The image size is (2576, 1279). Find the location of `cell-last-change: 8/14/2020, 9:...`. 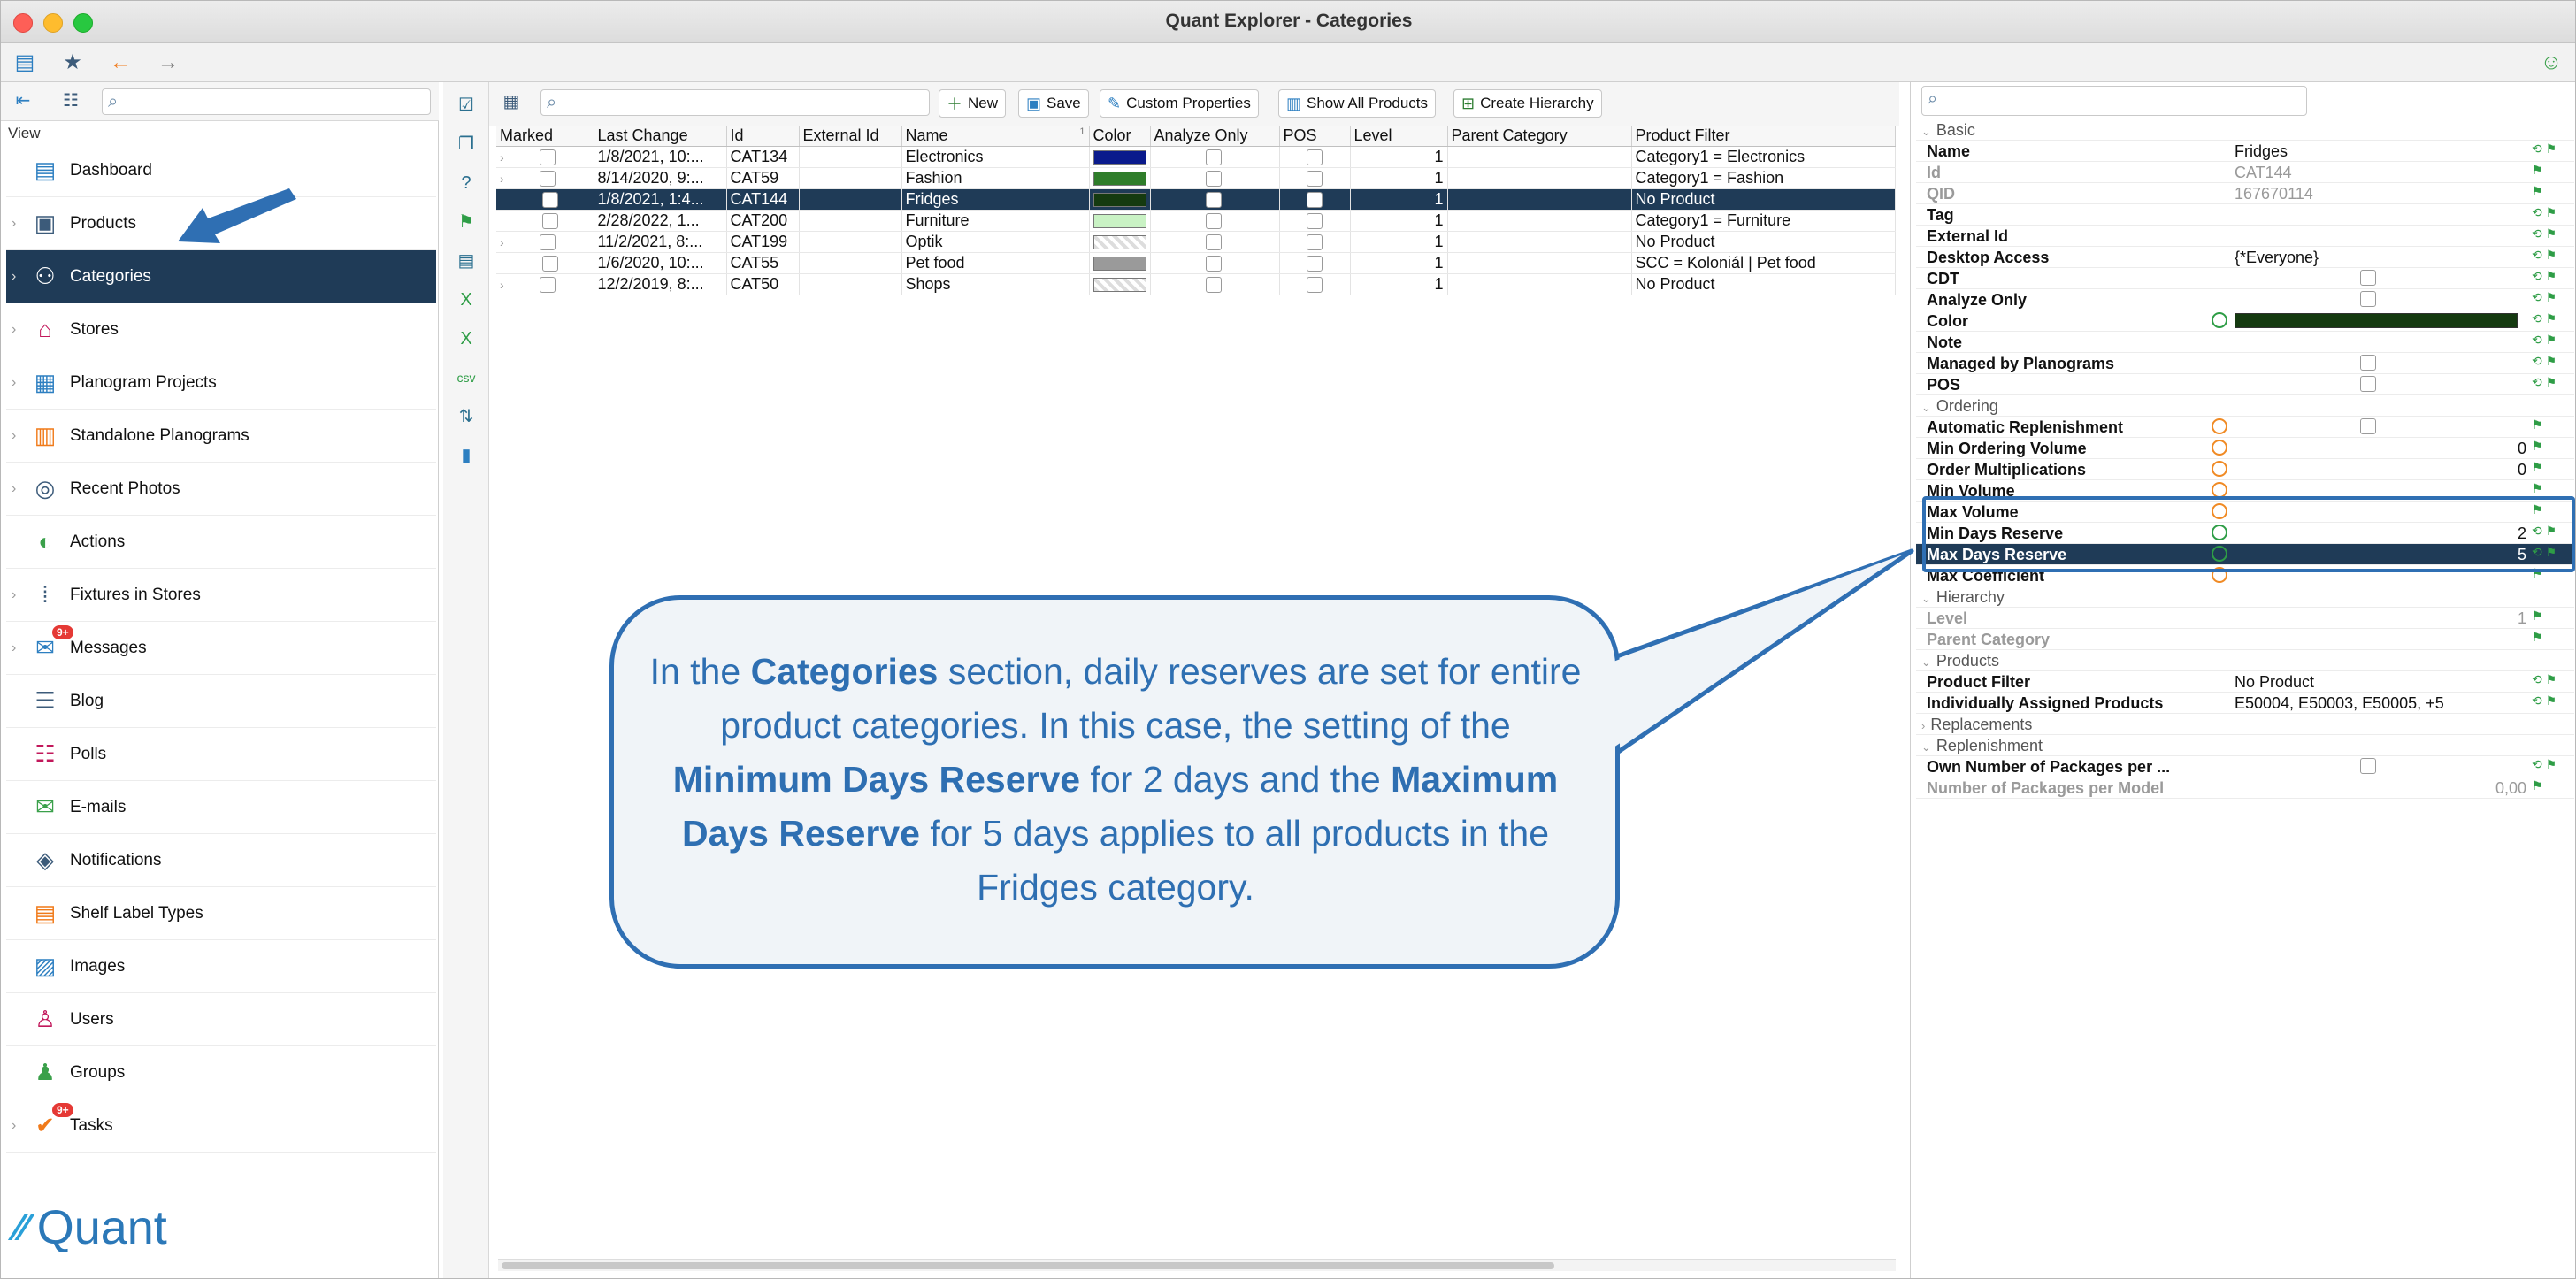

cell-last-change: 8/14/2020, 9:... is located at coordinates (660, 178).